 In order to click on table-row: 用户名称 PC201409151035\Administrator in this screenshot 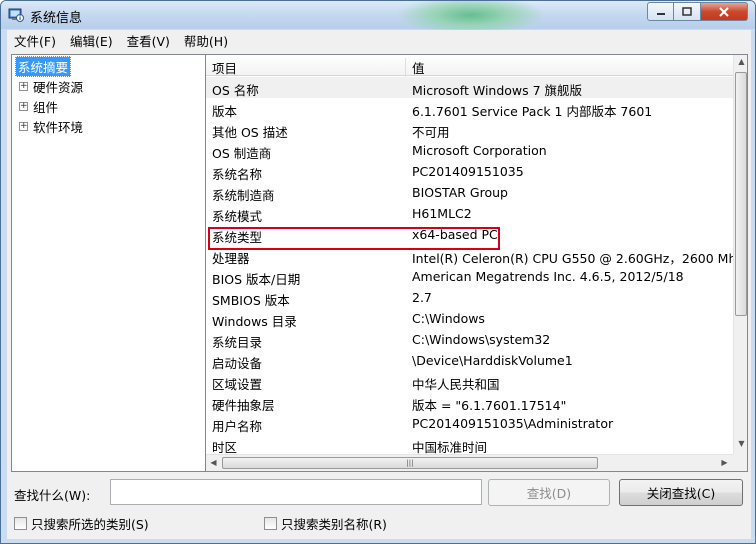, I will do `click(470, 423)`.